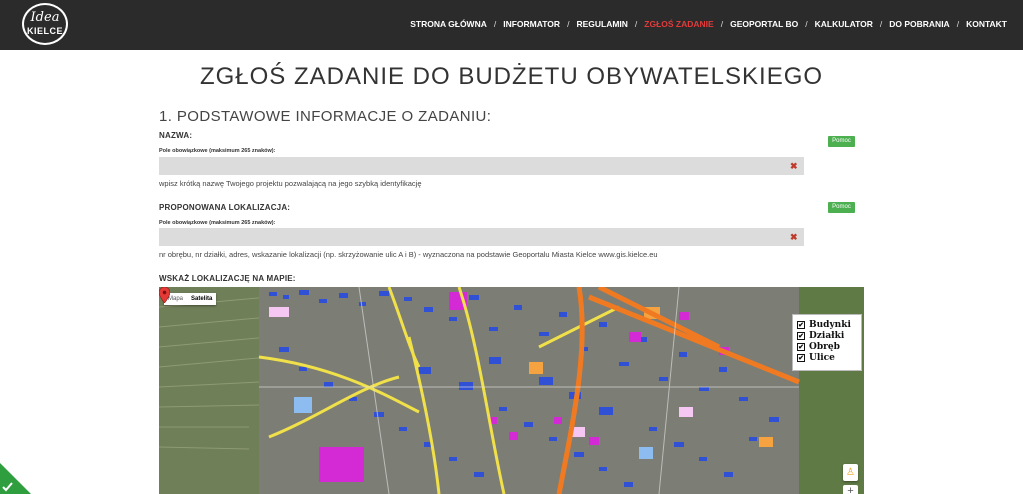 This screenshot has width=1023, height=494. What do you see at coordinates (986, 24) in the screenshot?
I see `nav-item-kontakt: KONTAKT` at bounding box center [986, 24].